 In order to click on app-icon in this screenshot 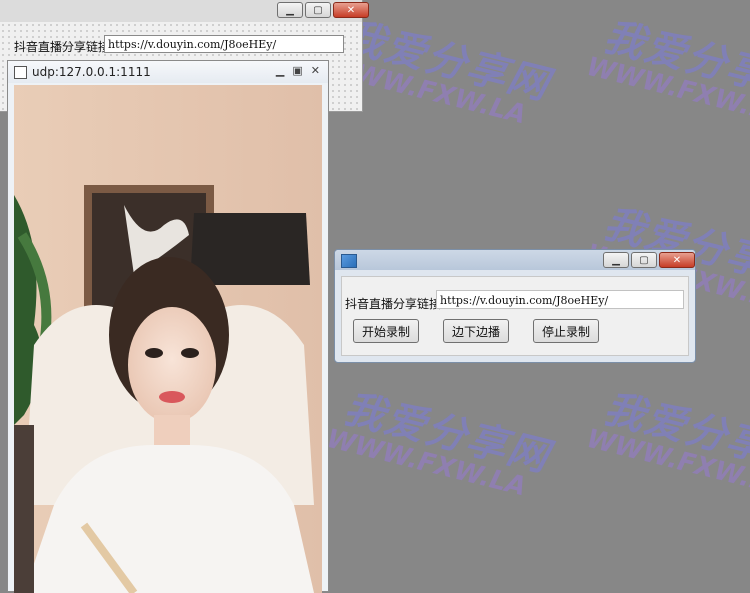, I will do `click(349, 261)`.